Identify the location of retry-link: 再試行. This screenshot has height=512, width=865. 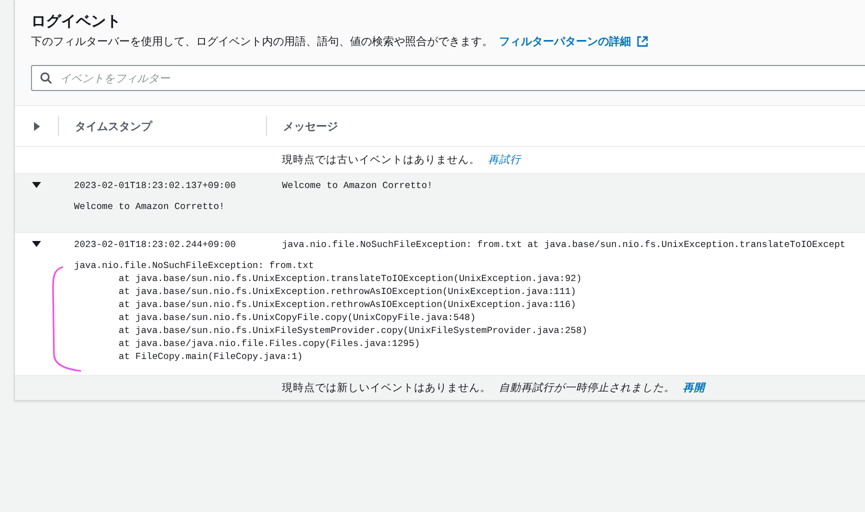
(504, 160).